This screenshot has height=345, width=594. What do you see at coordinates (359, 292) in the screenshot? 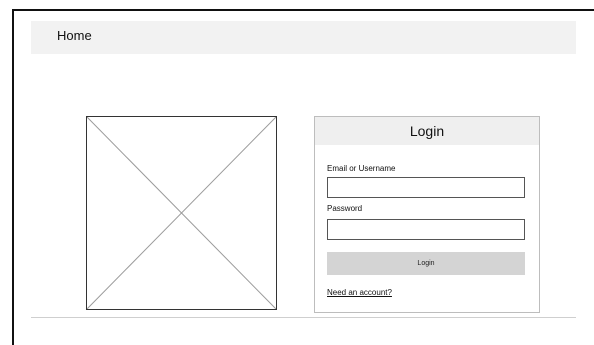
I see `signup-link: Need an account?` at bounding box center [359, 292].